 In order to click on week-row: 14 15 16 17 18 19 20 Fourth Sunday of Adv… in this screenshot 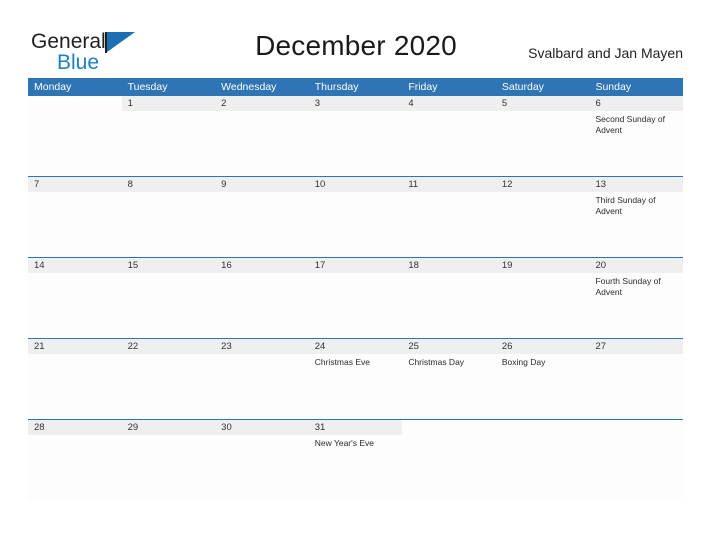, I will do `click(356, 297)`.